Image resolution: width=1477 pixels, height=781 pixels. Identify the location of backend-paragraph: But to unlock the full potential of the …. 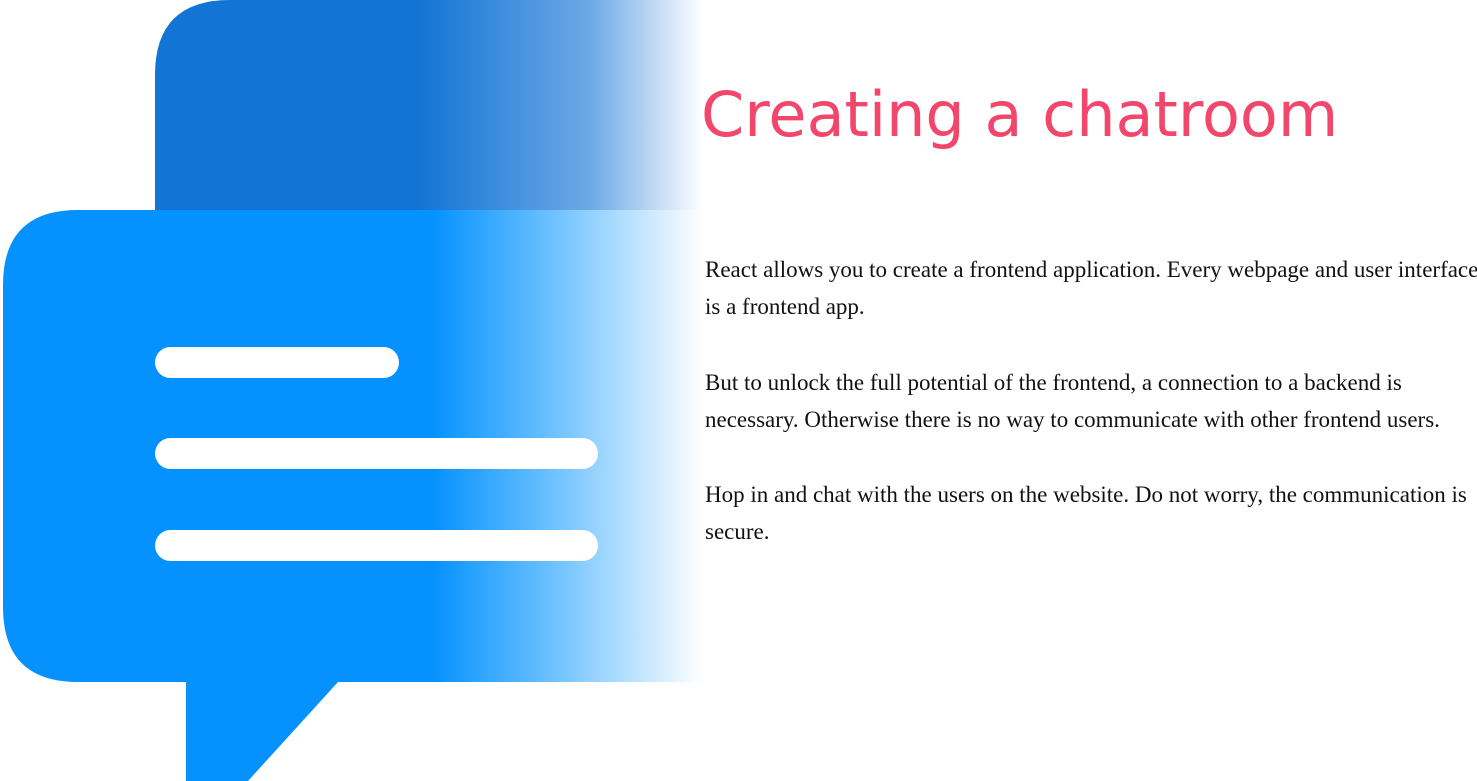
(1072, 401).